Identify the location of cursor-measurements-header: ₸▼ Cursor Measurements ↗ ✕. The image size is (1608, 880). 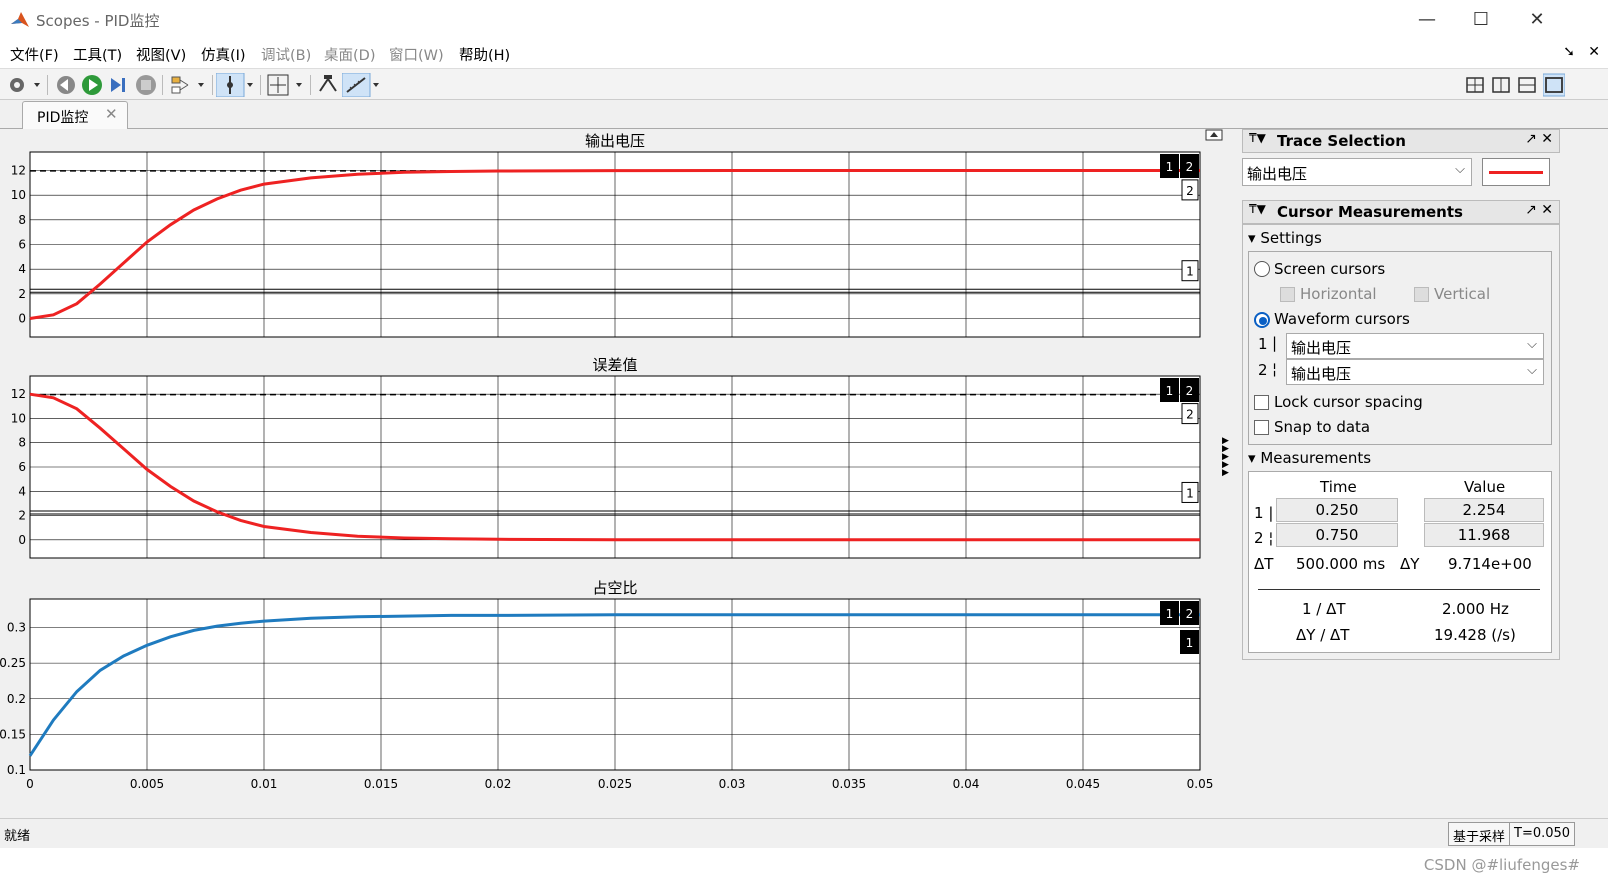
(1401, 212).